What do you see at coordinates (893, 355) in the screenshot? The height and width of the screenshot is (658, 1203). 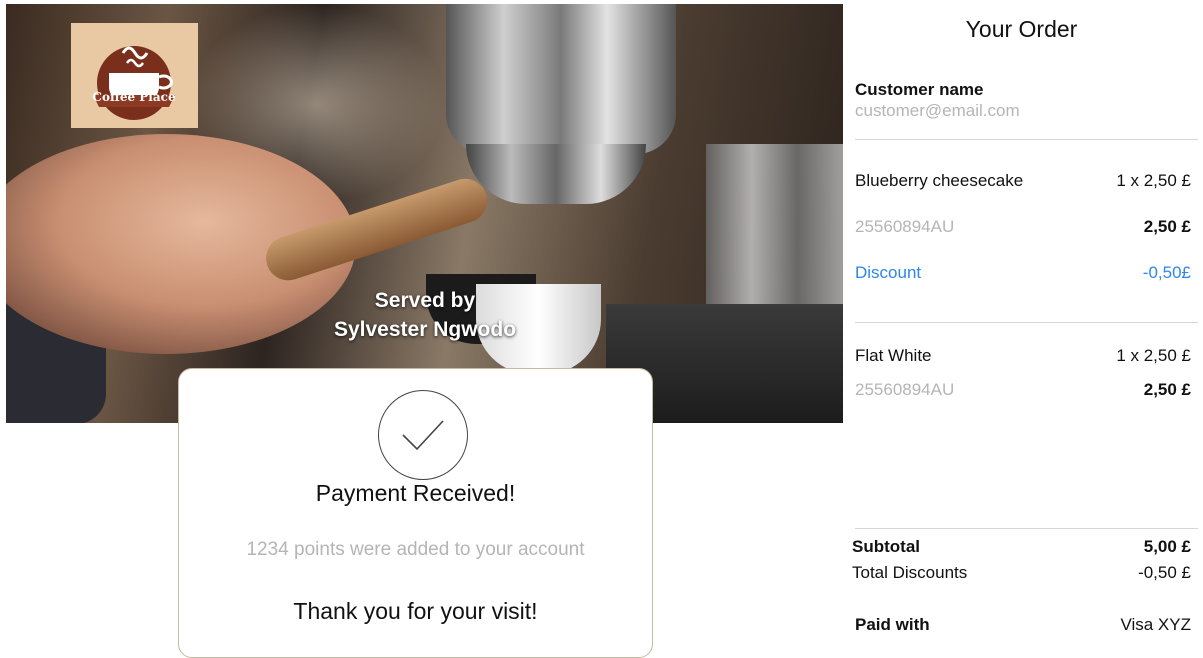 I see `item-name: Flat White` at bounding box center [893, 355].